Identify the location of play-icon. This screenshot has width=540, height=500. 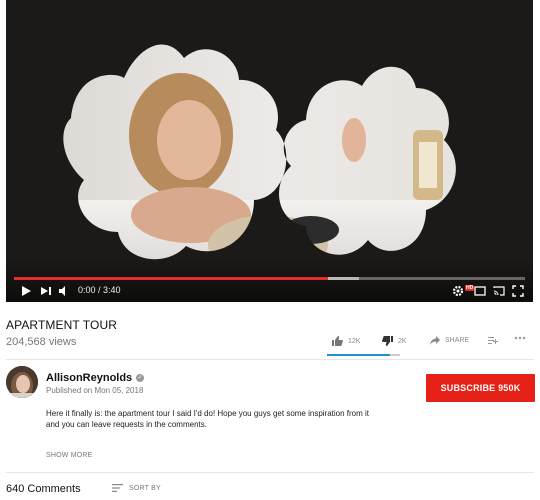
(26, 291).